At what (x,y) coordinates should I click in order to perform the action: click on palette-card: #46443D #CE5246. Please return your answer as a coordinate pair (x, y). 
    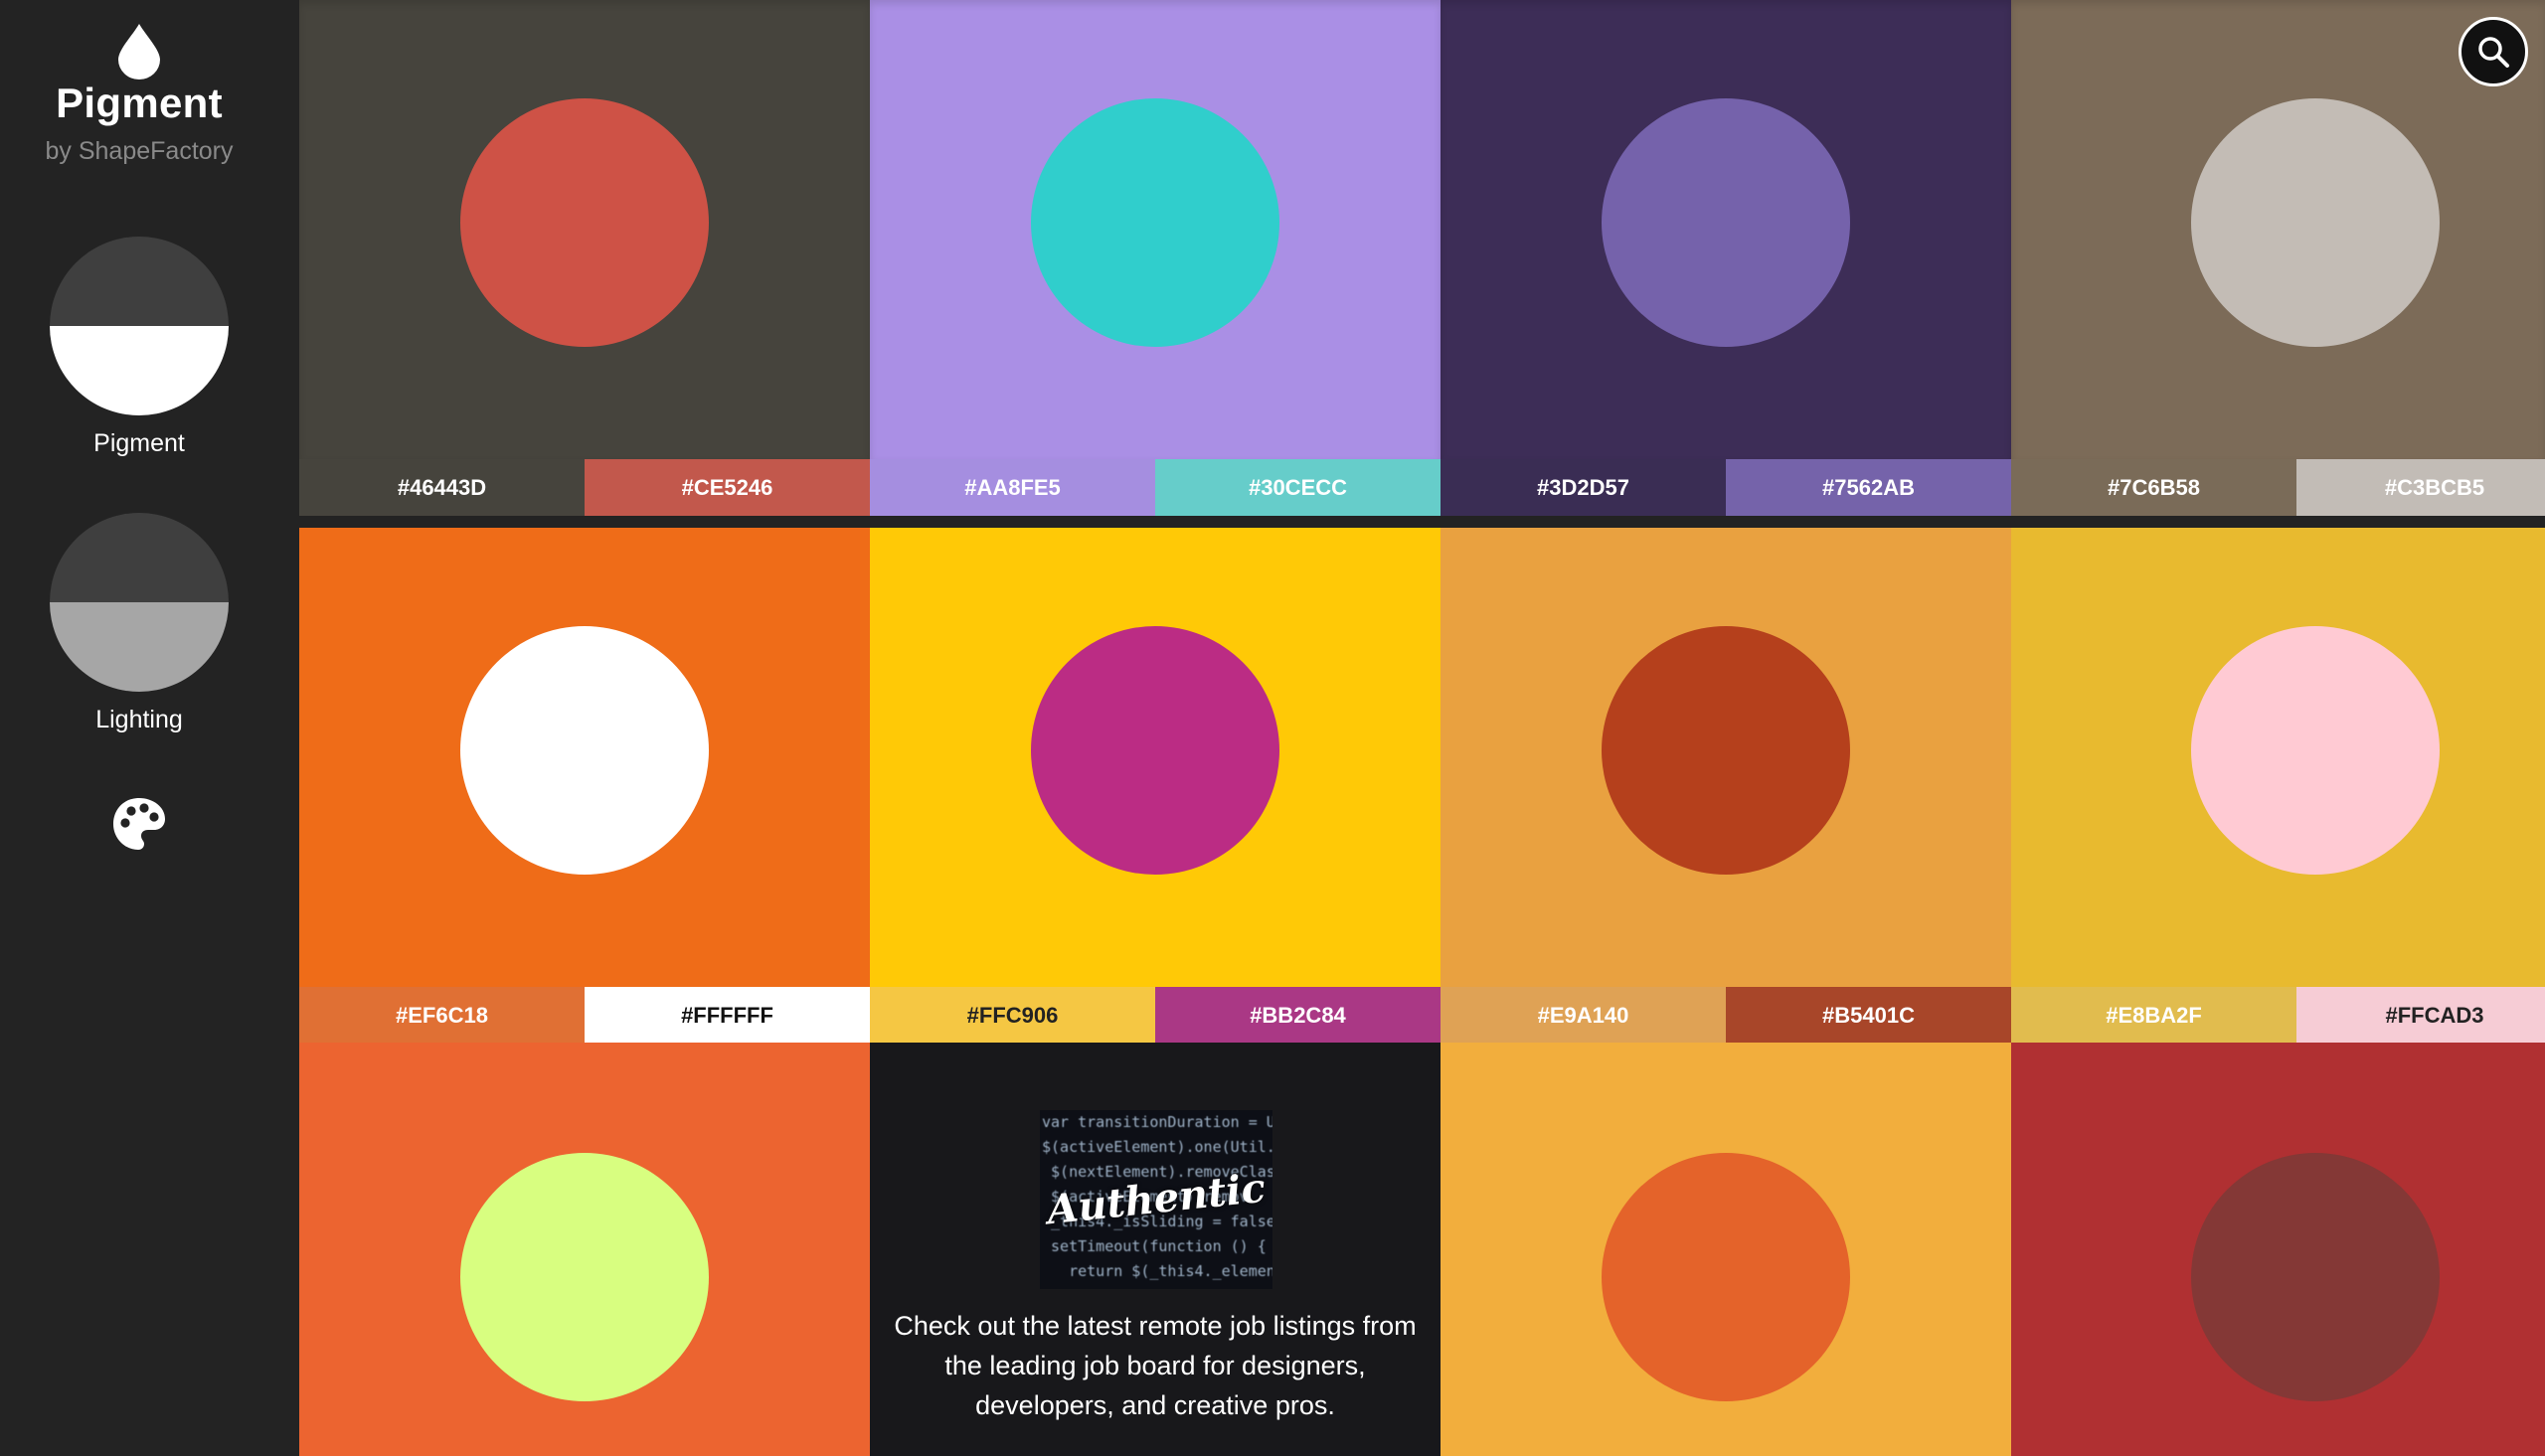
    Looking at the image, I should click on (584, 263).